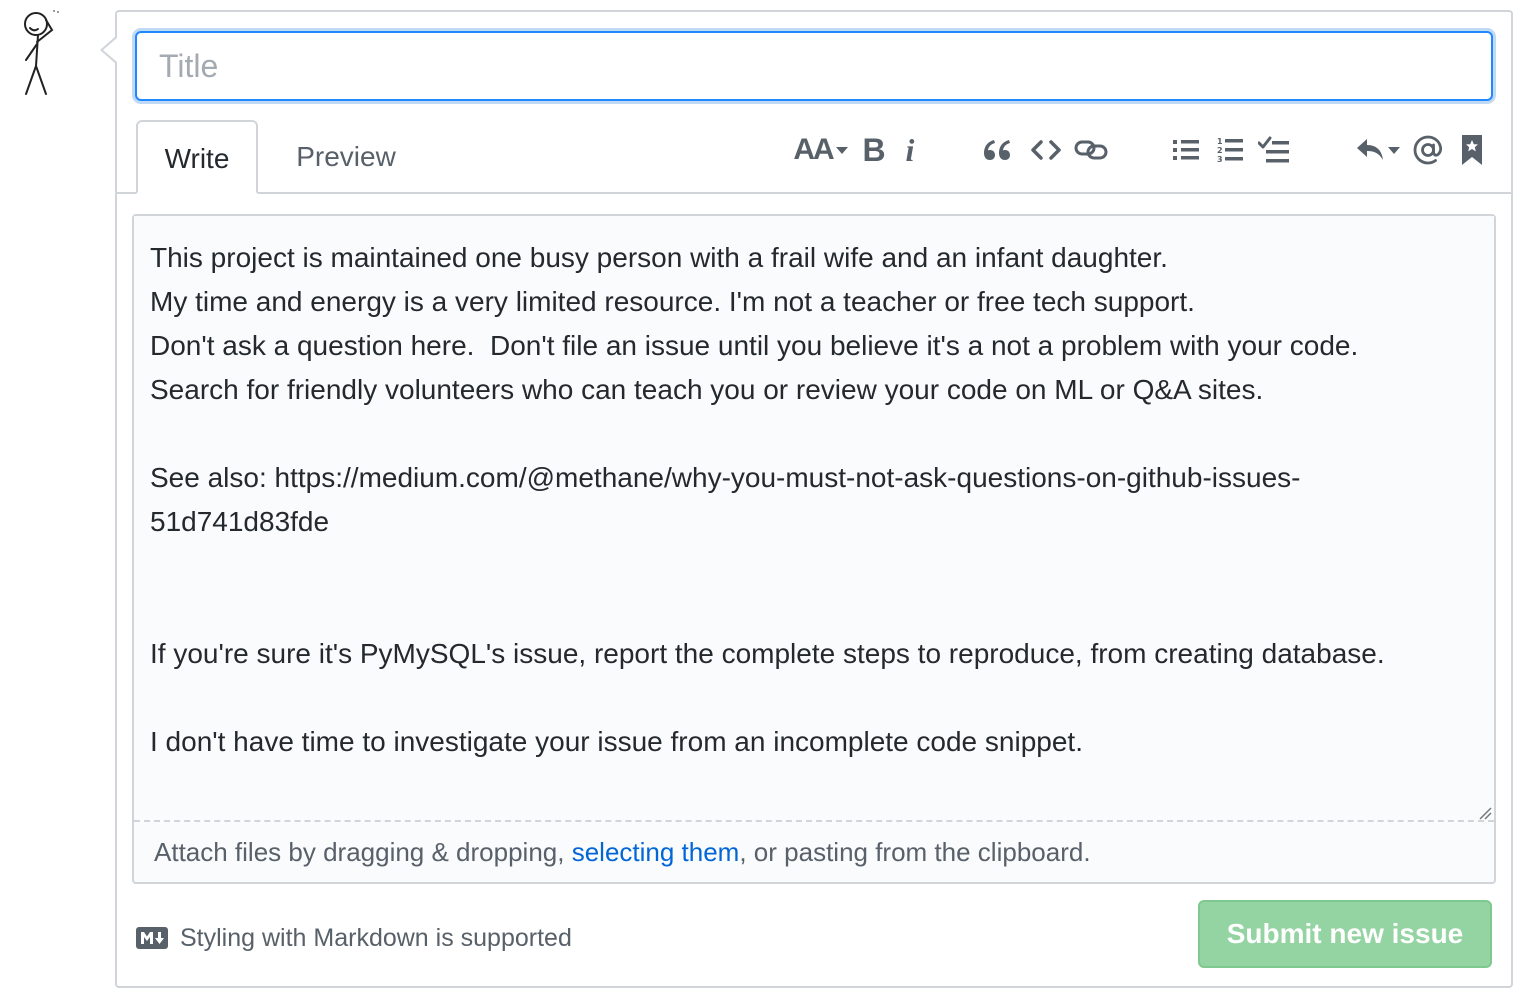 Image resolution: width=1540 pixels, height=994 pixels. I want to click on task-list-button, so click(1274, 150).